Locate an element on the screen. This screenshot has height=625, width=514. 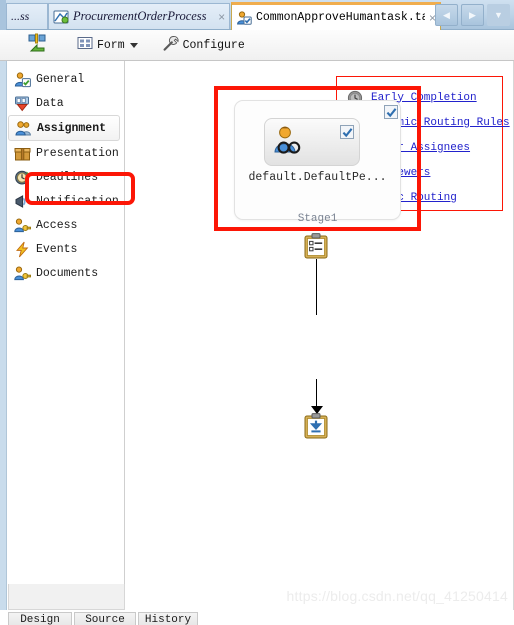
view-tab-design: Design is located at coordinates (40, 618).